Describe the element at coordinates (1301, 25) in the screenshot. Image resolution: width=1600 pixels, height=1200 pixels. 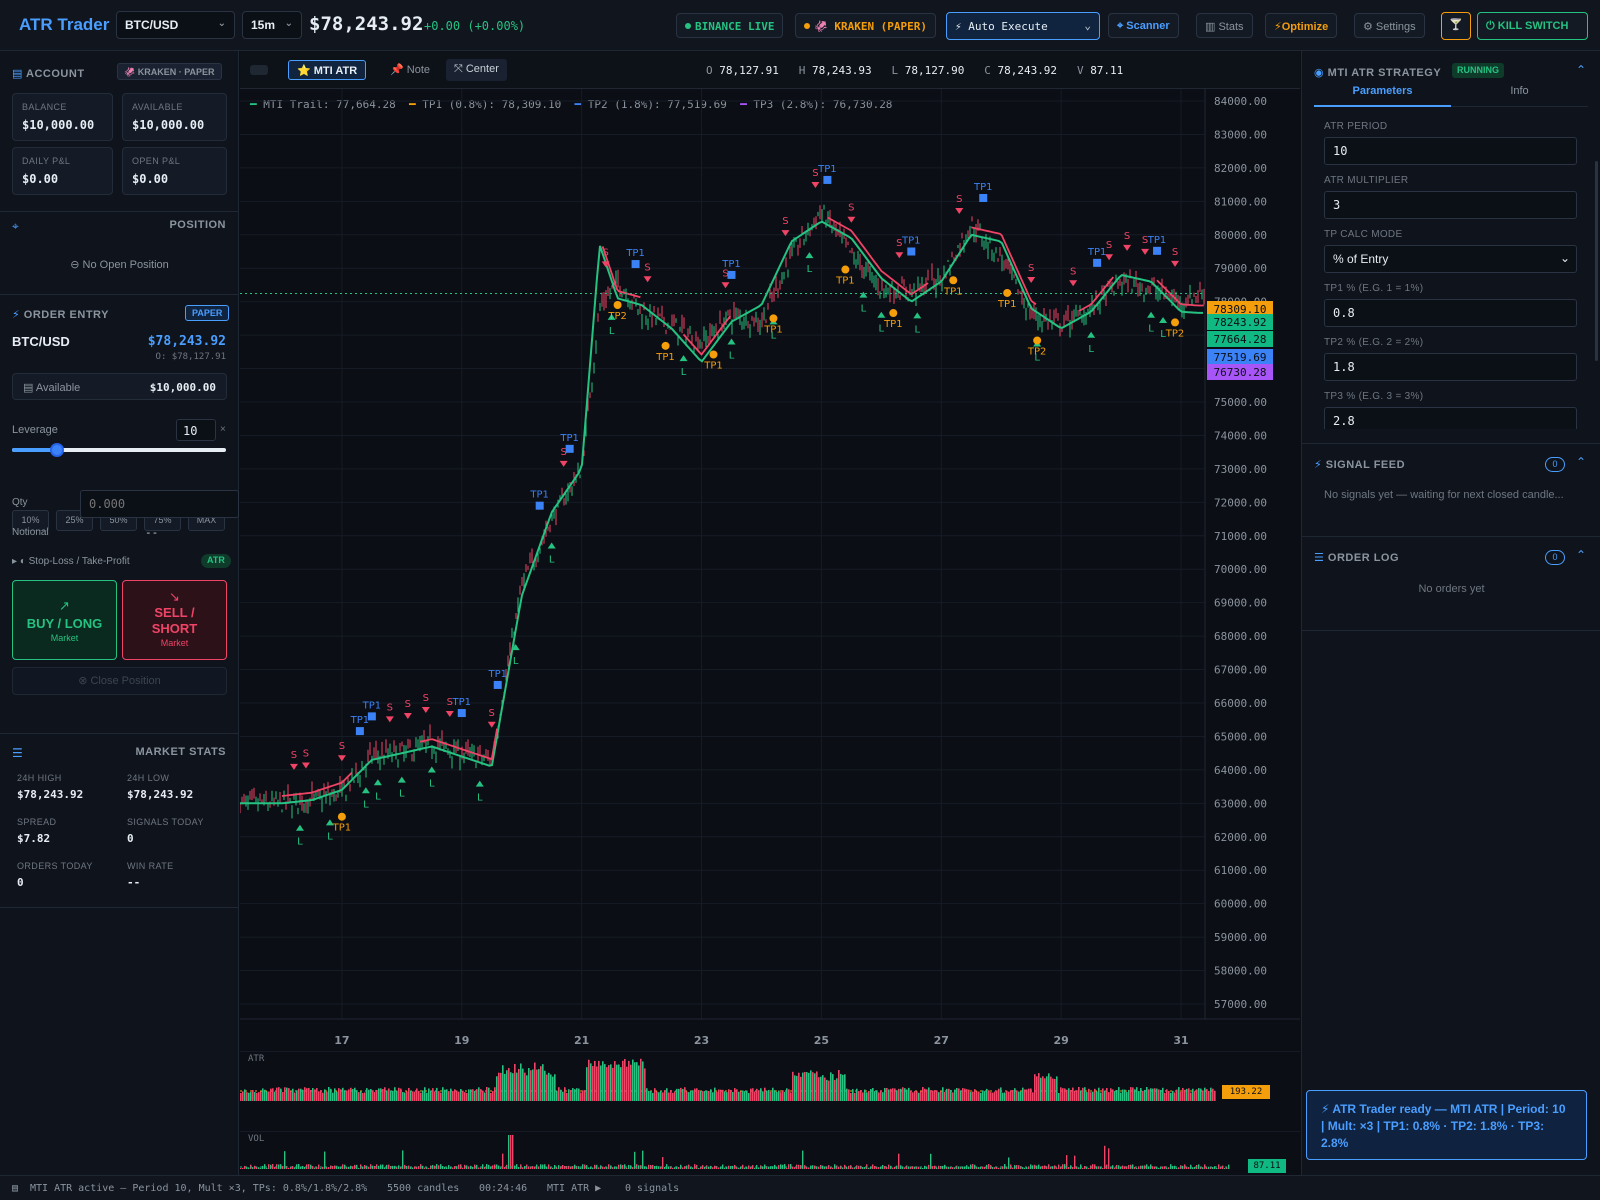
I see `optimize-button: ⚡Optimize` at that location.